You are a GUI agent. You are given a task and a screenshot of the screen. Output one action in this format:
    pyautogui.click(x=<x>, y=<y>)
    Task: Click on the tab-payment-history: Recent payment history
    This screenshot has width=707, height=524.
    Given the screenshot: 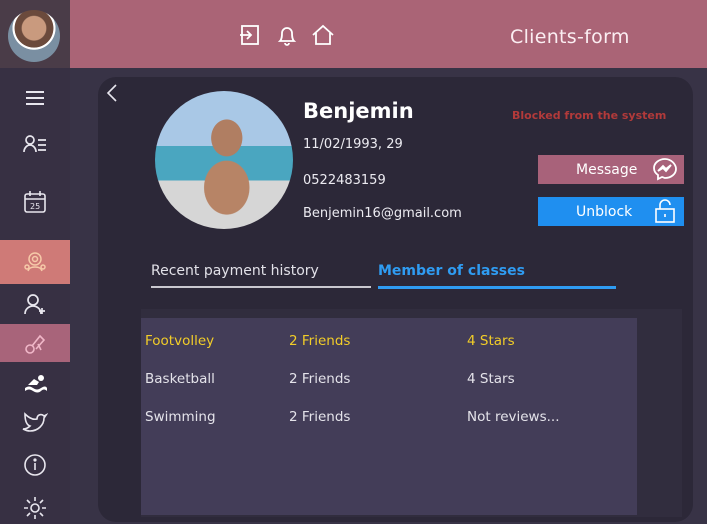 What is the action you would take?
    pyautogui.click(x=261, y=275)
    